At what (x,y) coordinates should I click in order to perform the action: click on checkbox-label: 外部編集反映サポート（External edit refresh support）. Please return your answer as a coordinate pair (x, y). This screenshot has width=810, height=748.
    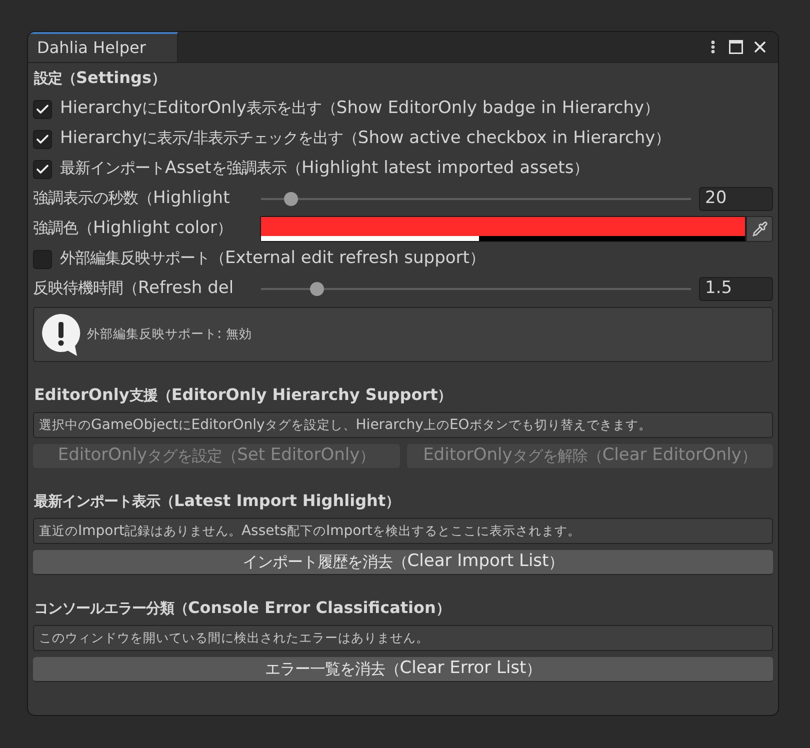
    Looking at the image, I should click on (272, 258).